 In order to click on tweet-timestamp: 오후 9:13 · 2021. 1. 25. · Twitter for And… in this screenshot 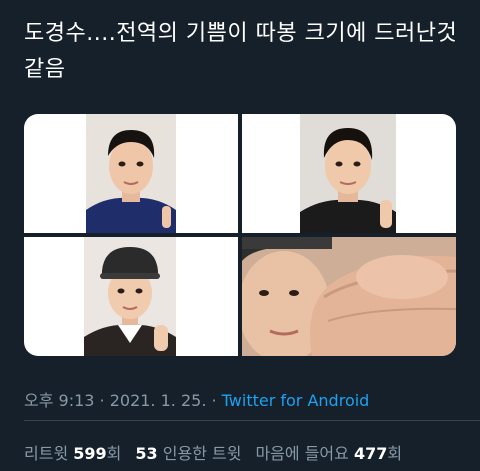, I will do `click(196, 399)`.